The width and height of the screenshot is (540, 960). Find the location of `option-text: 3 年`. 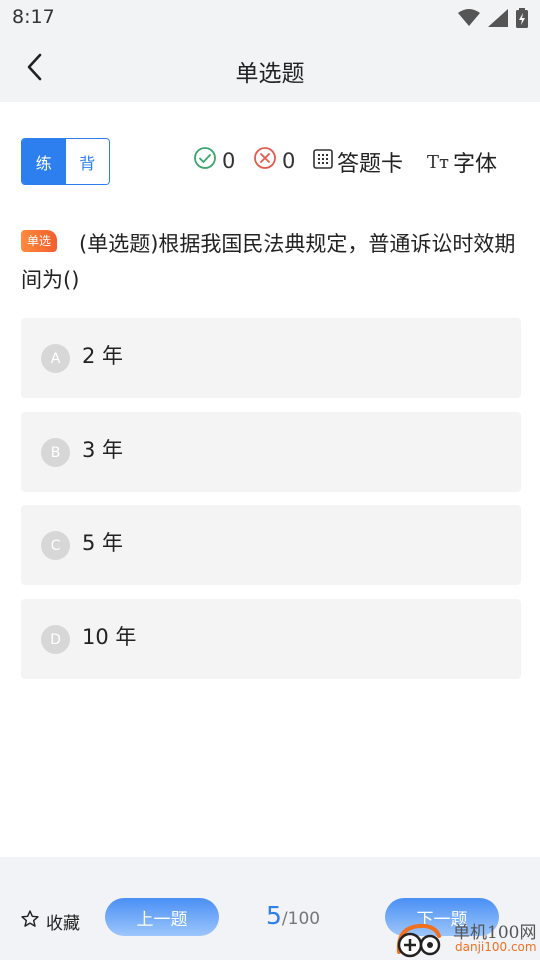

option-text: 3 年 is located at coordinates (103, 450).